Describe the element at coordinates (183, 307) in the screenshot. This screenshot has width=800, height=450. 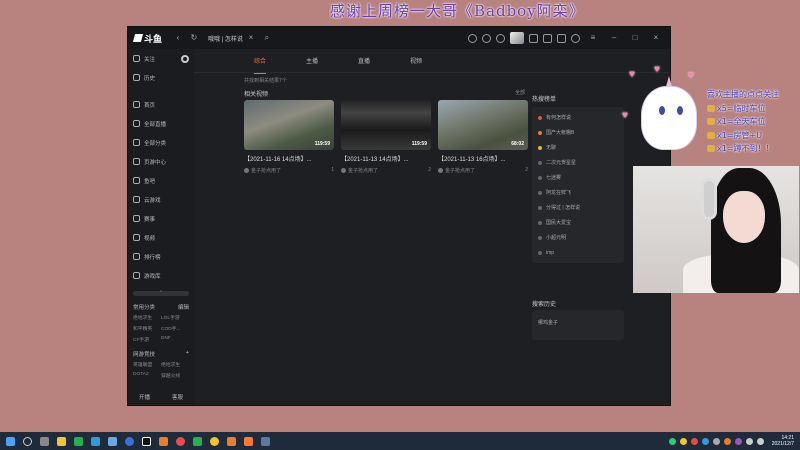
I see `edit-link: 编辑` at that location.